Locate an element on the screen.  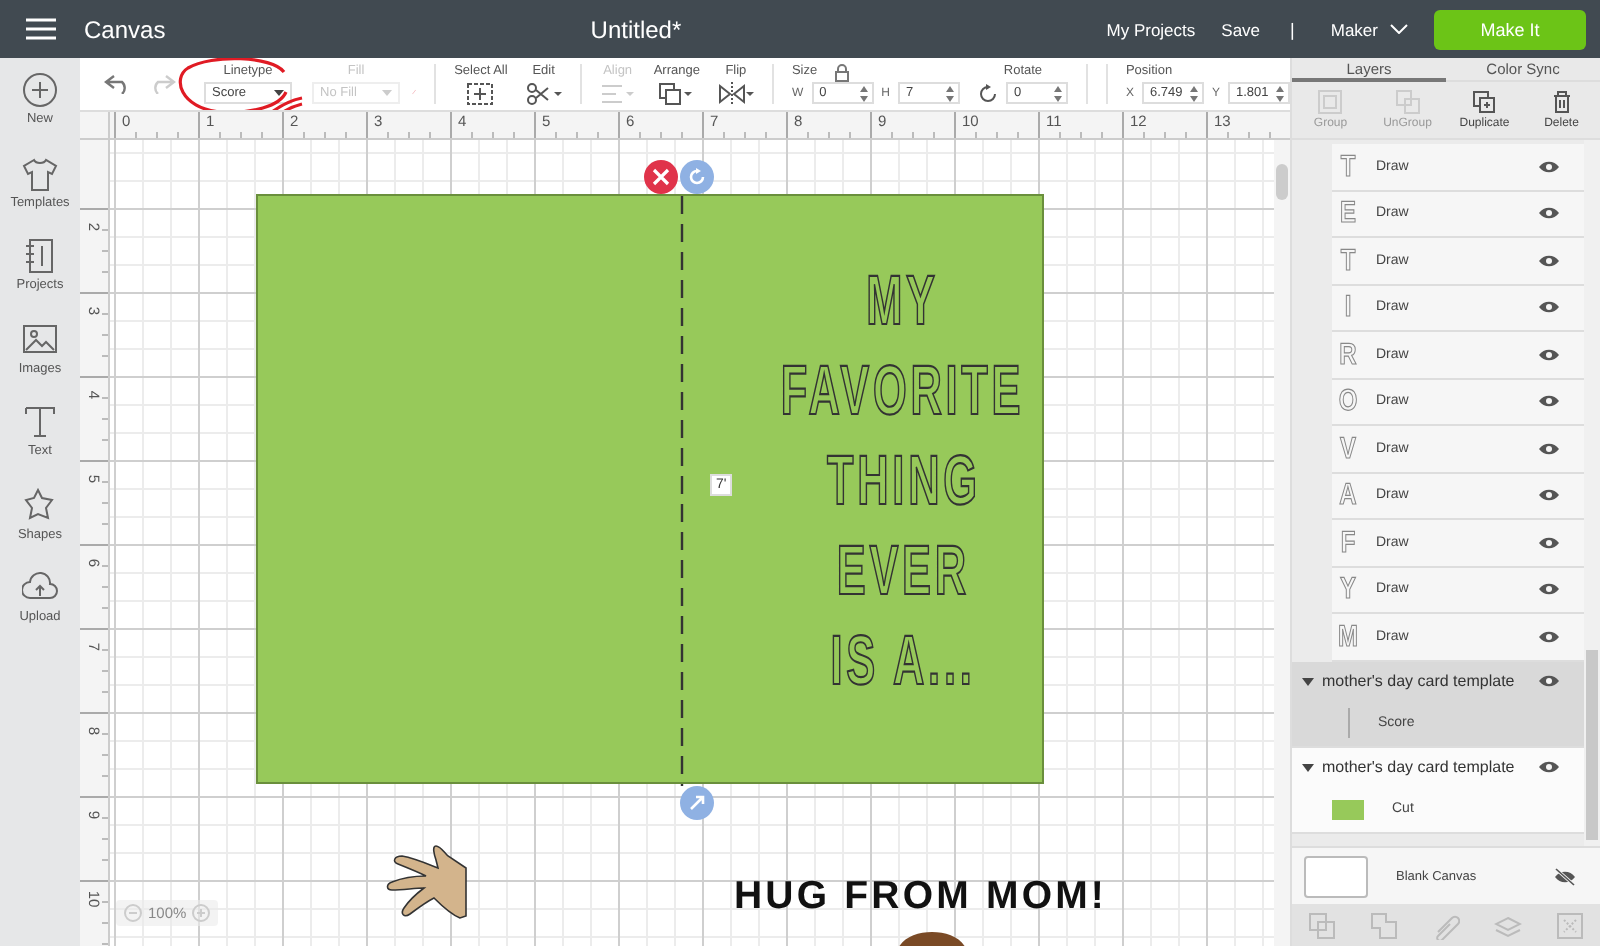
card-text-line: FAVORITE is located at coordinates (903, 392).